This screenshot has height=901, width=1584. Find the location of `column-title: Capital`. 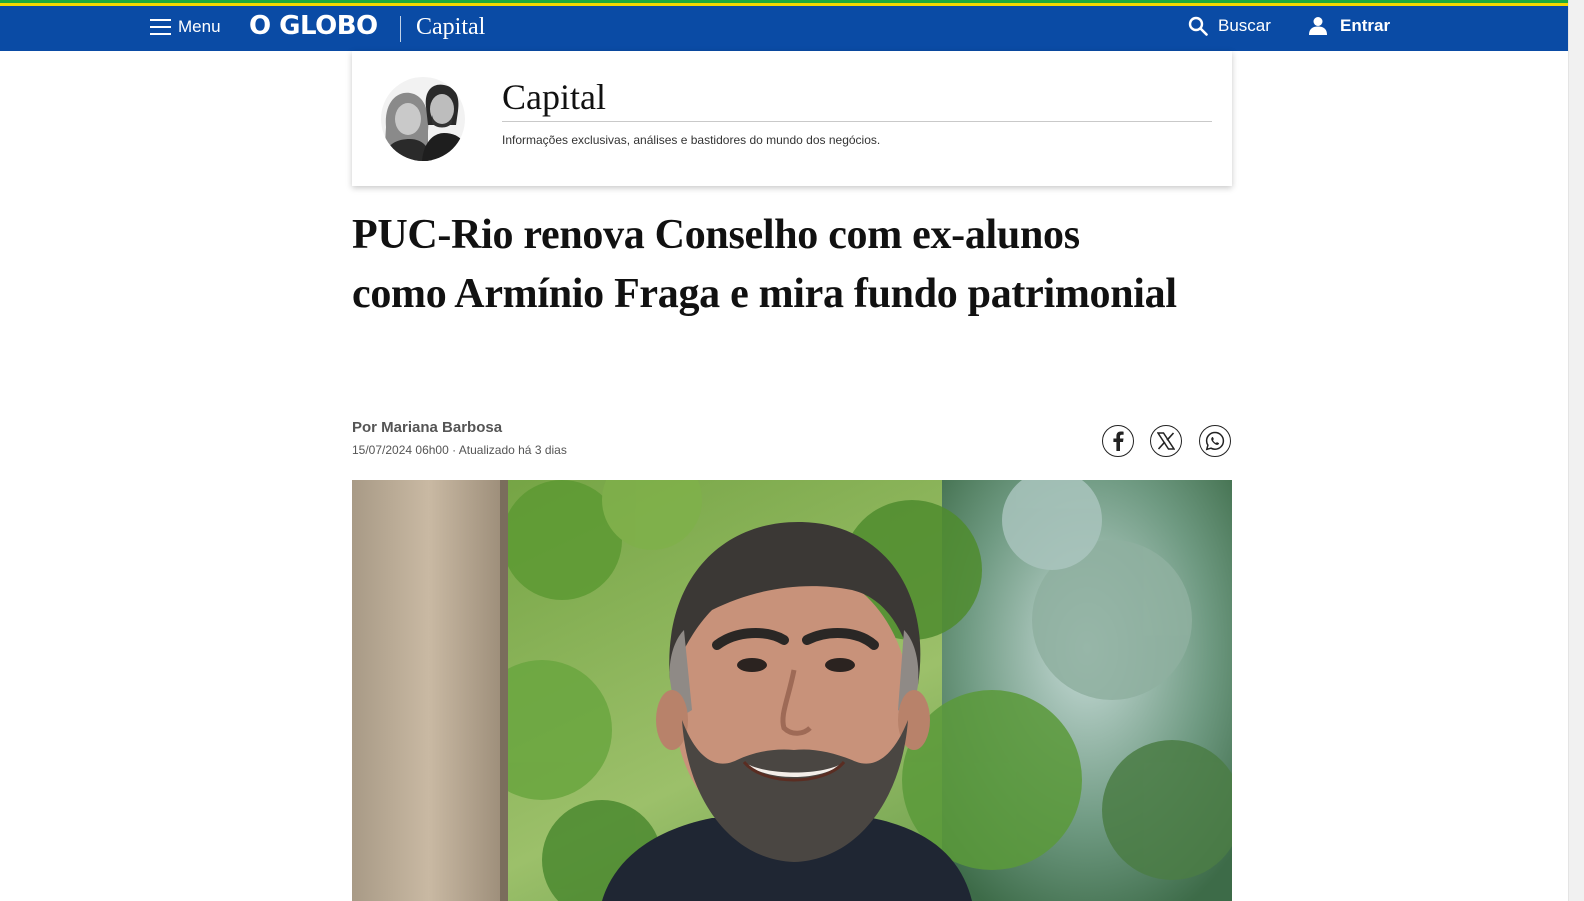

column-title: Capital is located at coordinates (857, 99).